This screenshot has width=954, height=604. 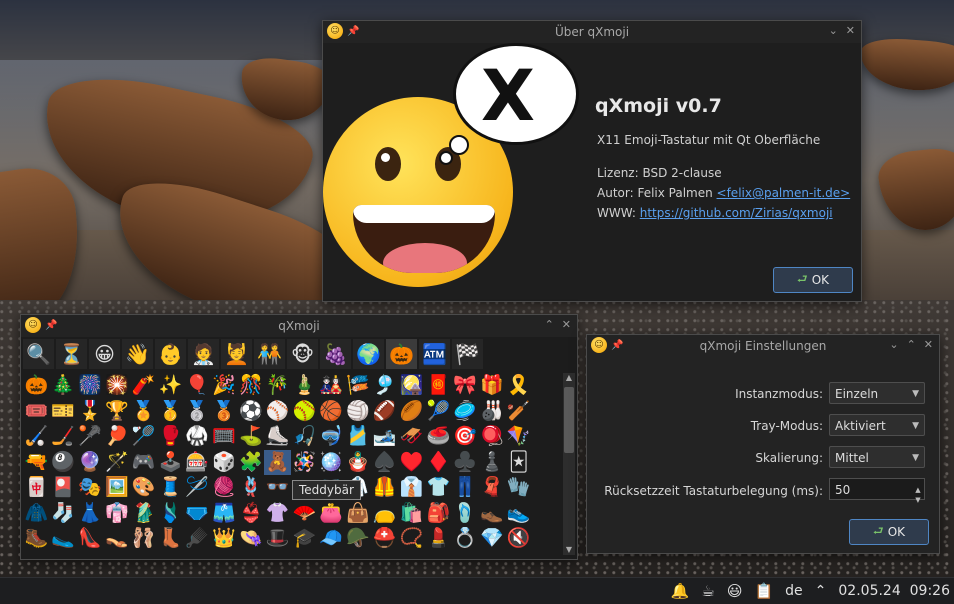 What do you see at coordinates (250, 539) in the screenshot?
I see `emoji-key: 👒` at bounding box center [250, 539].